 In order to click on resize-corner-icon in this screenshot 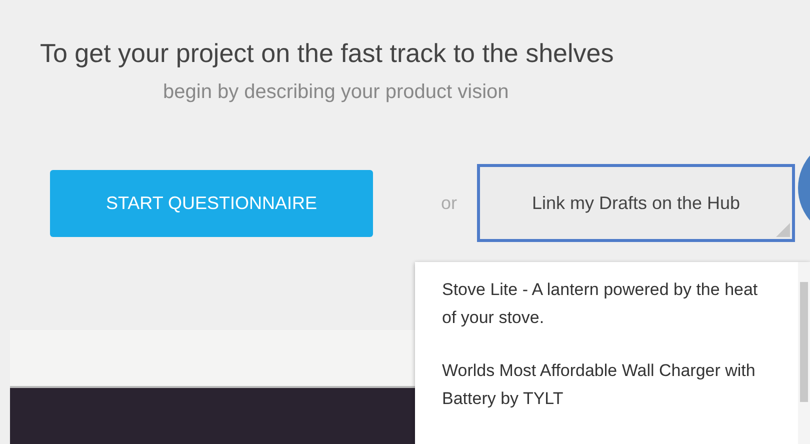, I will do `click(783, 230)`.